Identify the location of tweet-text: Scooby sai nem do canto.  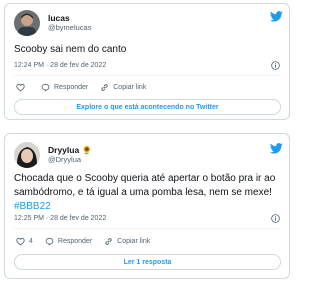
(70, 49).